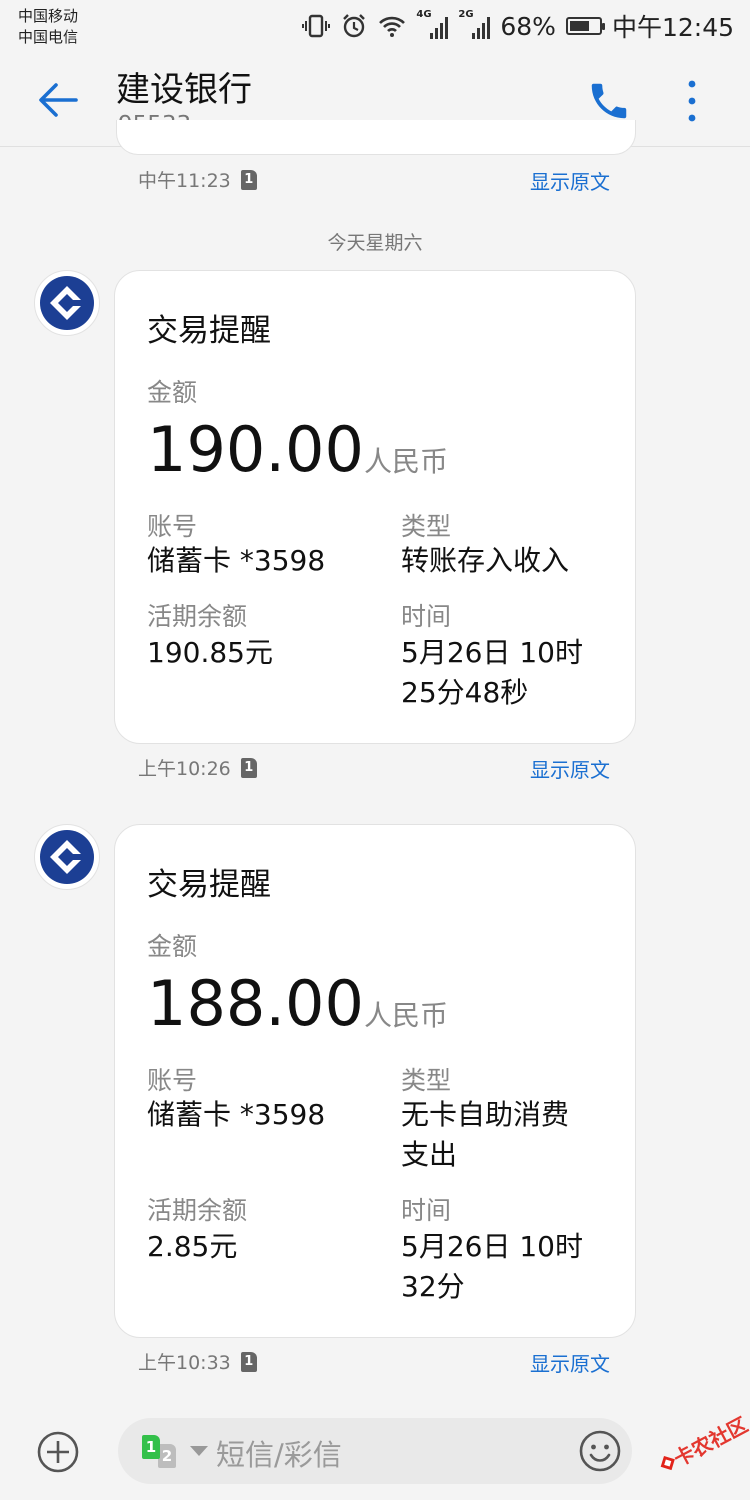 The width and height of the screenshot is (750, 1500). Describe the element at coordinates (466, 14) in the screenshot. I see `network-type-2: 2G` at that location.